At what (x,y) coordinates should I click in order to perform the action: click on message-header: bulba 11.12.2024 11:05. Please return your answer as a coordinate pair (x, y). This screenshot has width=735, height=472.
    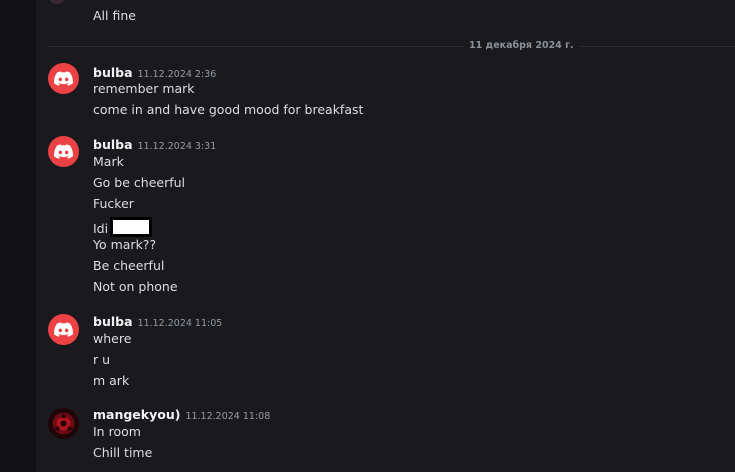
    Looking at the image, I should click on (157, 322).